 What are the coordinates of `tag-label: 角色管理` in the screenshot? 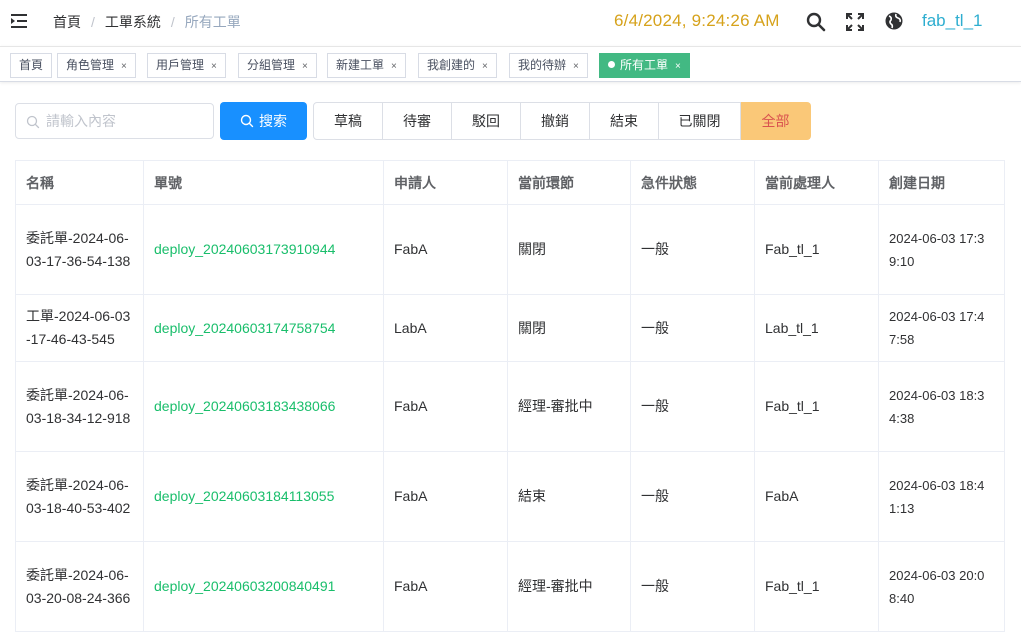 It's located at (90, 65).